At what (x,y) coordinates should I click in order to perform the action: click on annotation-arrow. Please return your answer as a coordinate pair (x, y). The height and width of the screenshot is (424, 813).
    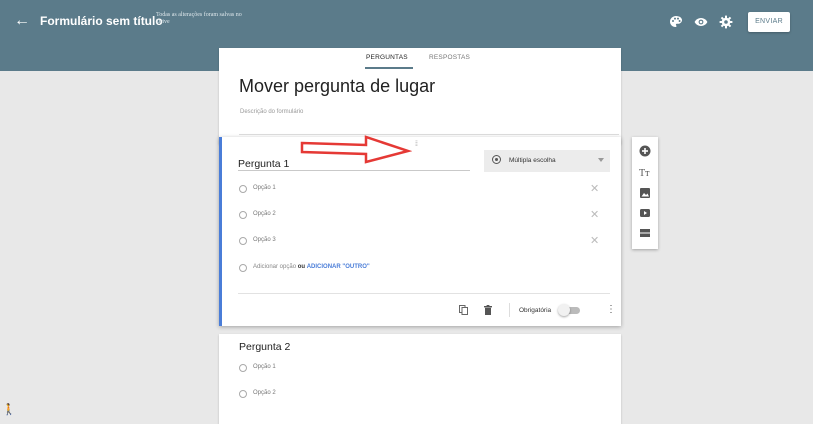
    Looking at the image, I should click on (356, 149).